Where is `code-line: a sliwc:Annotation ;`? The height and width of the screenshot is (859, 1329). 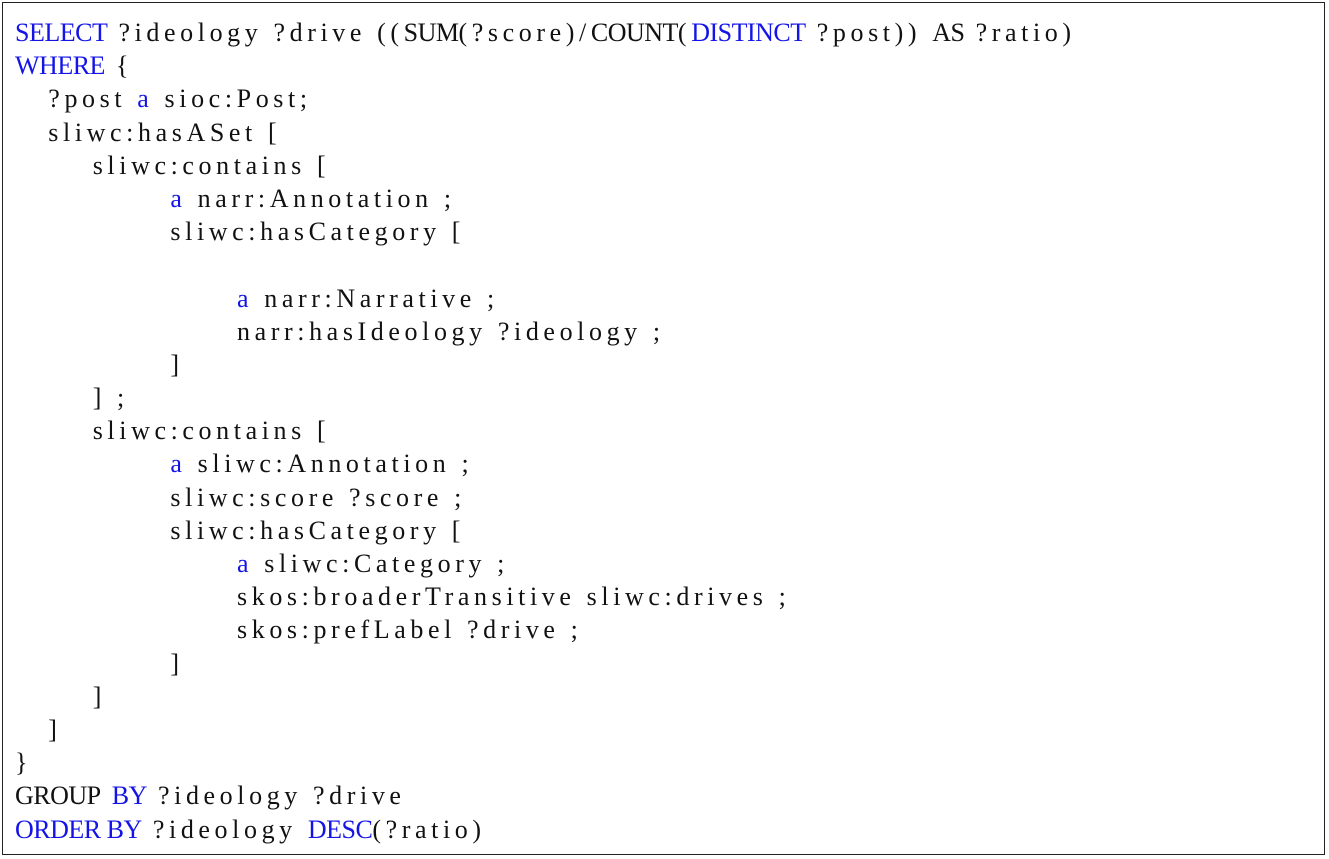
code-line: a sliwc:Annotation ; is located at coordinates (545, 463).